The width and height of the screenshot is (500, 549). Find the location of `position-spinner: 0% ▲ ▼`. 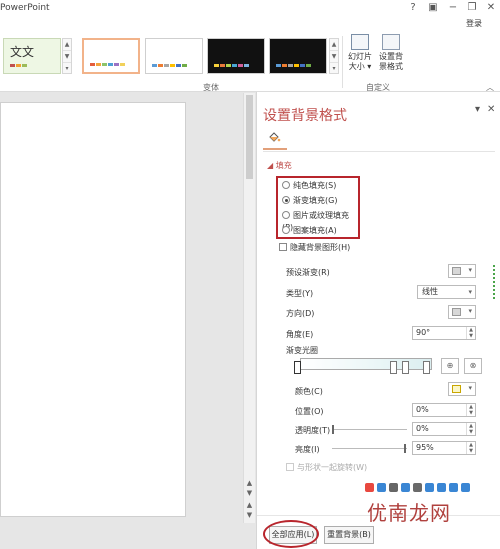

position-spinner: 0% ▲ ▼ is located at coordinates (444, 410).